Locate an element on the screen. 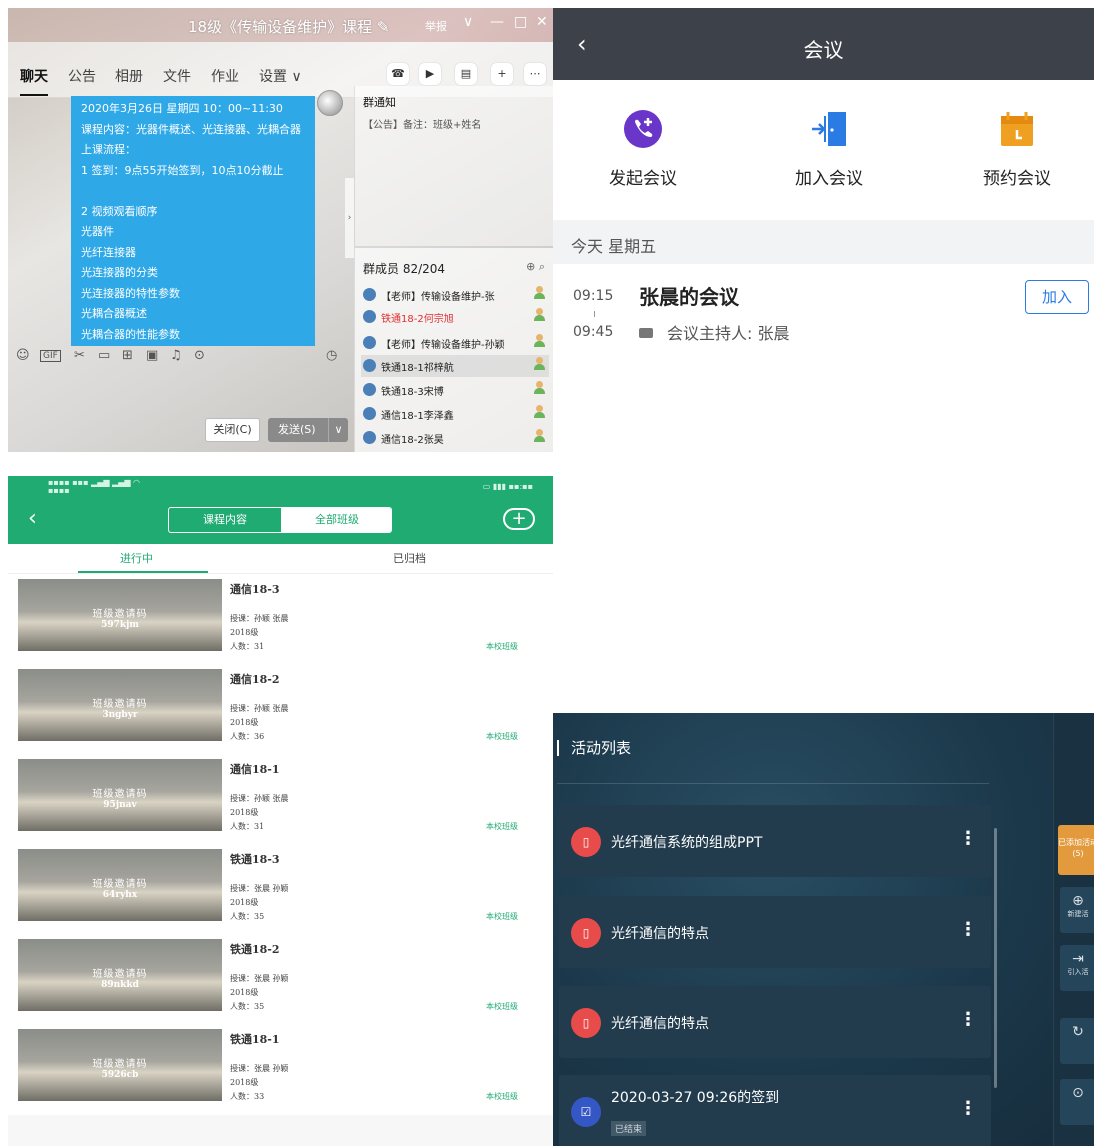 This screenshot has height=1146, width=1094. more-icon: ⋯ is located at coordinates (535, 74).